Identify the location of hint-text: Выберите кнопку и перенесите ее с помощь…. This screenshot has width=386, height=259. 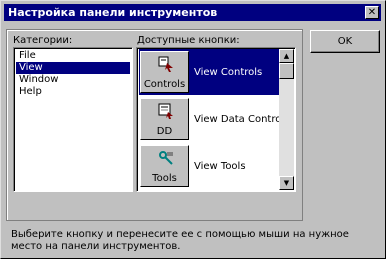
(180, 240).